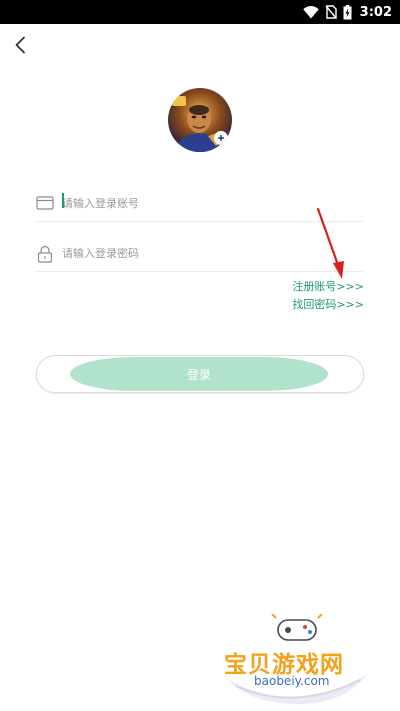 This screenshot has height=711, width=400. What do you see at coordinates (310, 11) in the screenshot?
I see `wifi-icon` at bounding box center [310, 11].